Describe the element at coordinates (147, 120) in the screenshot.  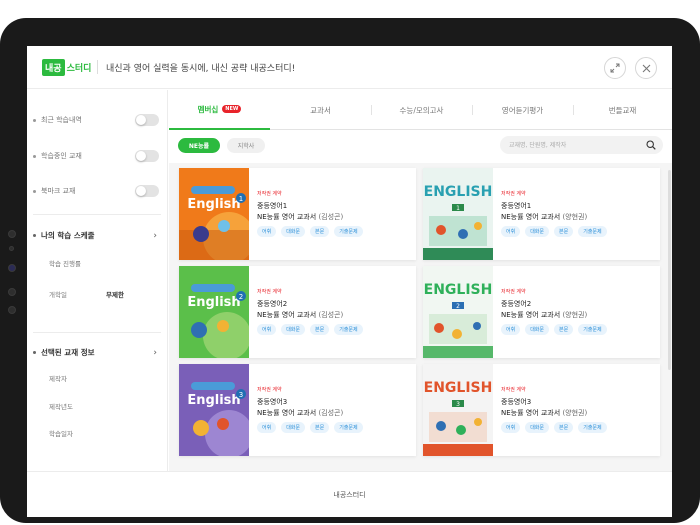
I see `toggle-recent` at that location.